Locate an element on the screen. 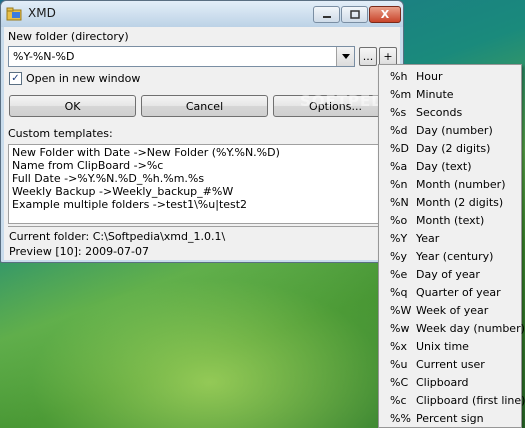 The image size is (525, 428). menu-item-code: %y is located at coordinates (398, 256).